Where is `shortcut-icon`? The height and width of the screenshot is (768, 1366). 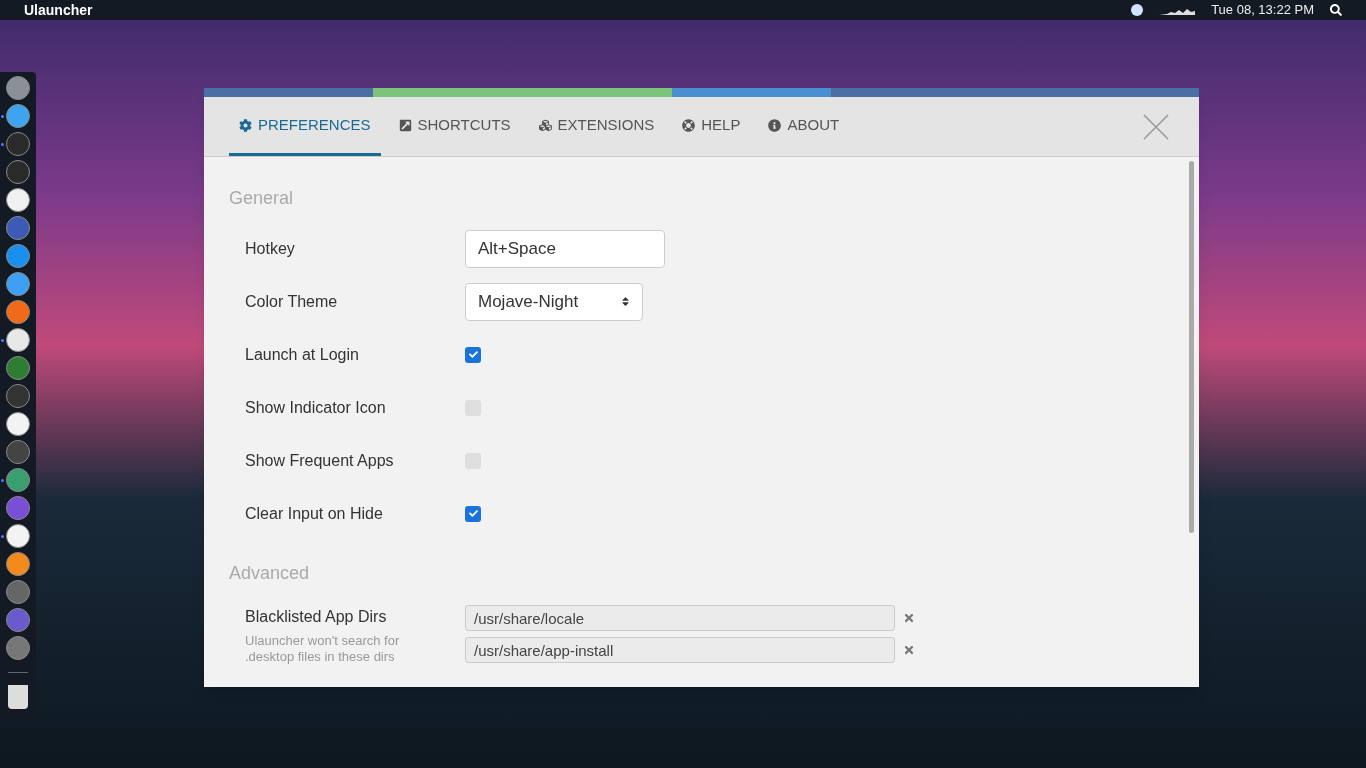
shortcut-icon is located at coordinates (405, 125).